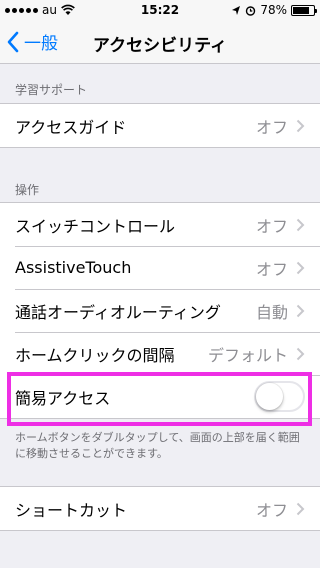  I want to click on battery-icon, so click(304, 10).